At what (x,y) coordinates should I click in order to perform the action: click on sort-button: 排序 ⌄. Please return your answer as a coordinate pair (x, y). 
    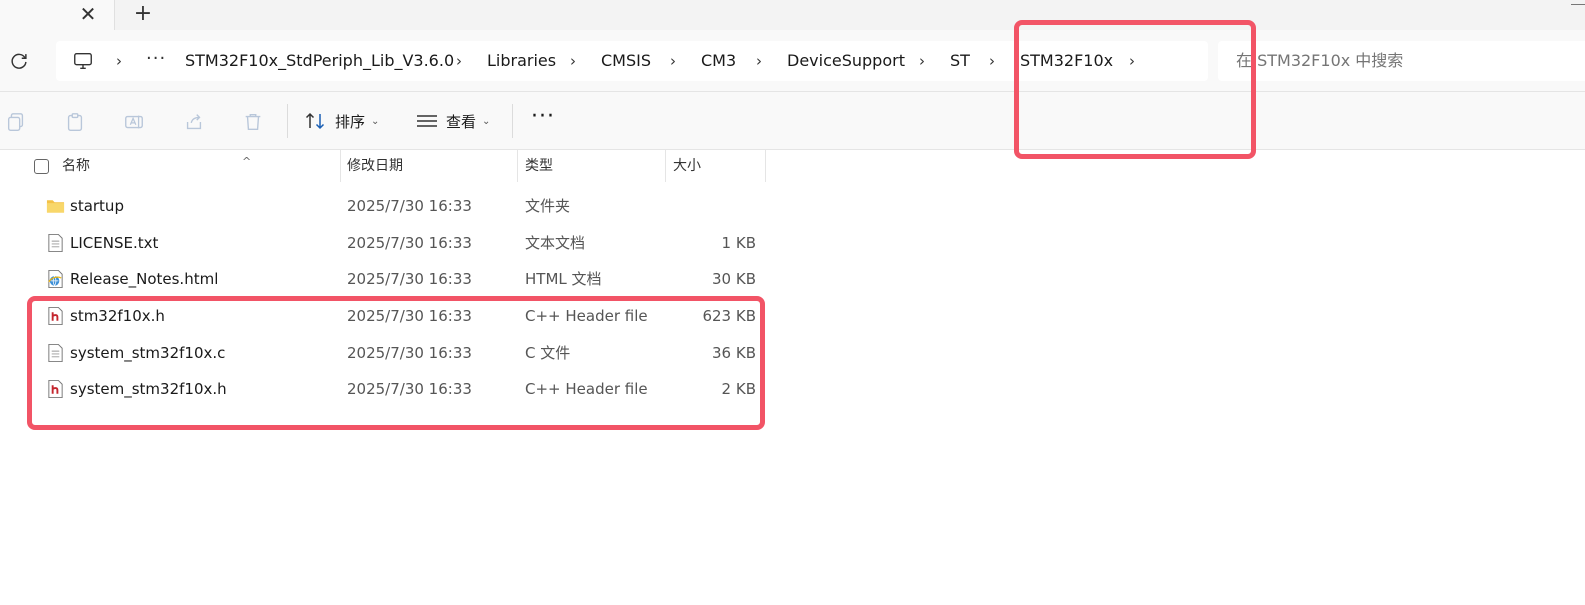
    Looking at the image, I should click on (342, 121).